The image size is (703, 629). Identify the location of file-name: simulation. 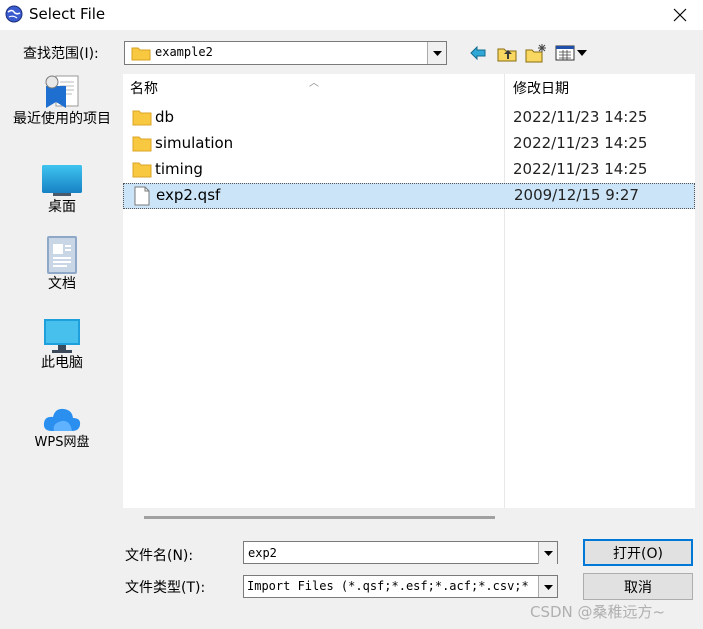
(194, 143).